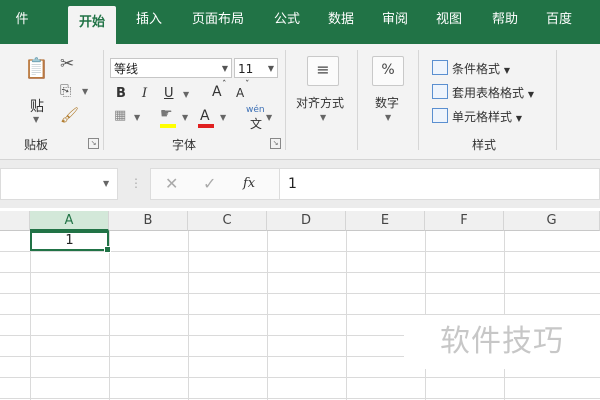  I want to click on fill-color-icon: ☛, so click(166, 114).